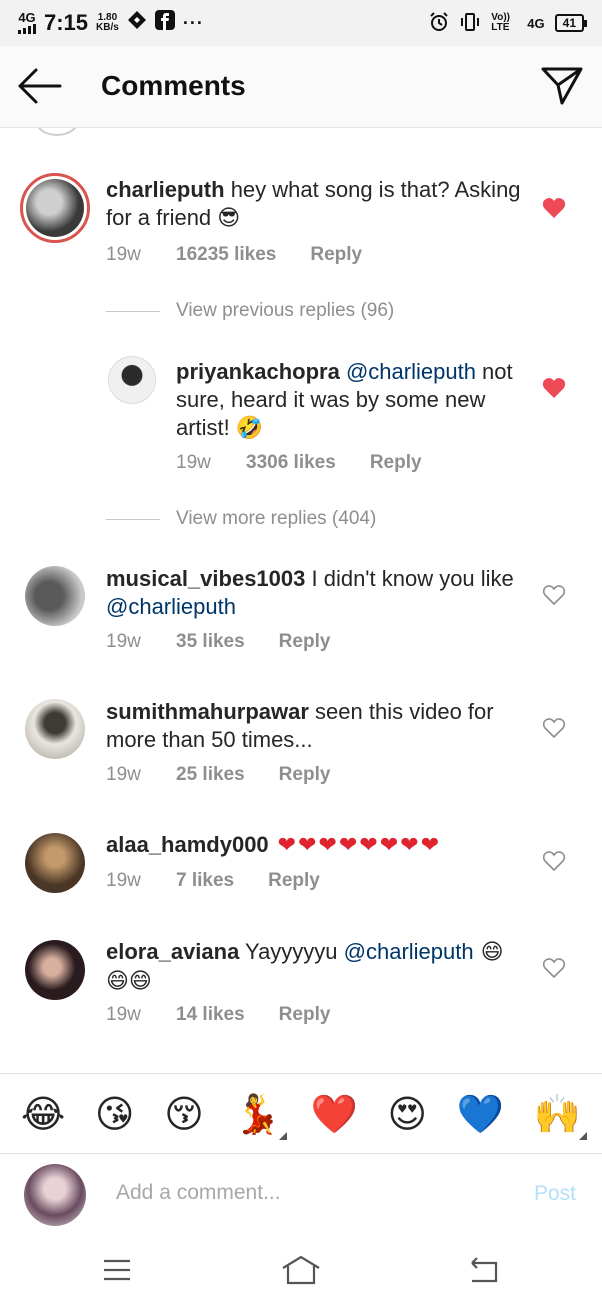 Image resolution: width=602 pixels, height=1304 pixels. What do you see at coordinates (301, 87) in the screenshot?
I see `app-bar: Comments` at bounding box center [301, 87].